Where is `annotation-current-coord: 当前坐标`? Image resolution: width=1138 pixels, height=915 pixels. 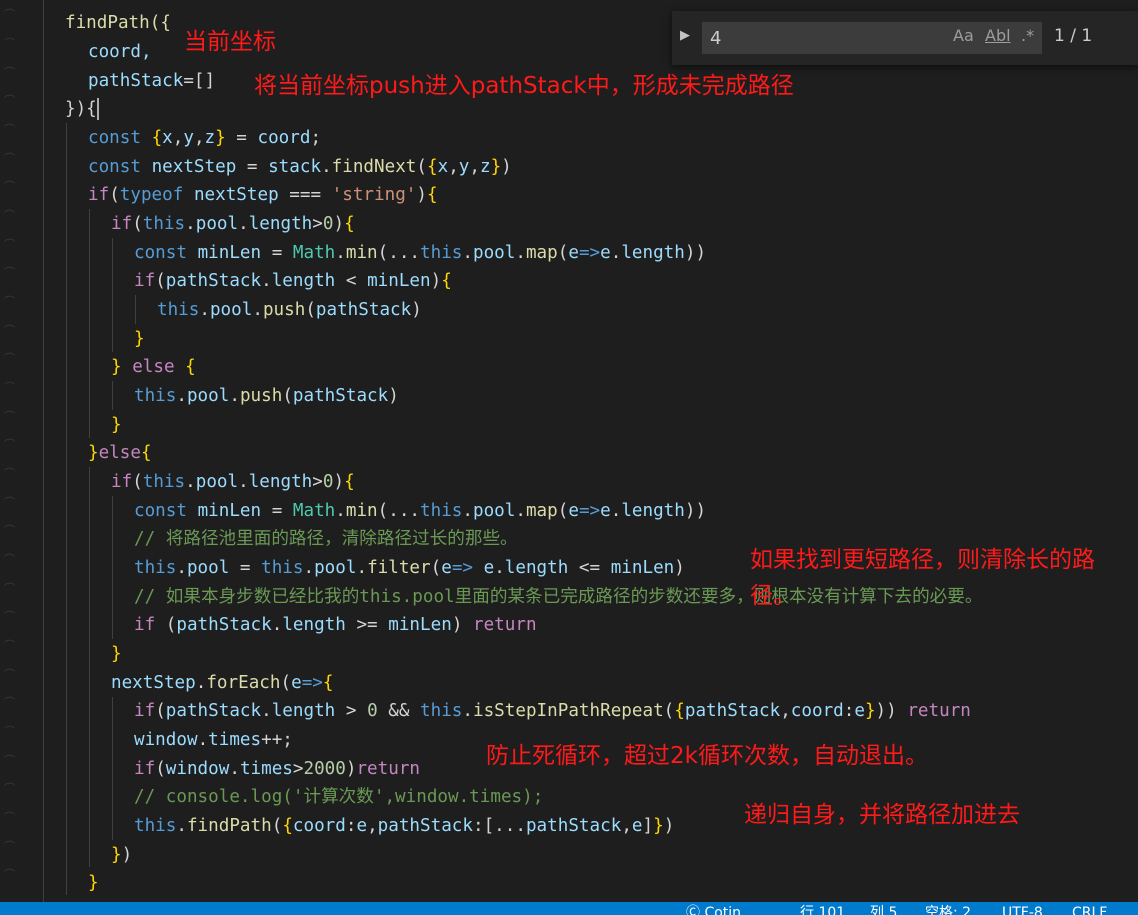 annotation-current-coord: 当前坐标 is located at coordinates (230, 42).